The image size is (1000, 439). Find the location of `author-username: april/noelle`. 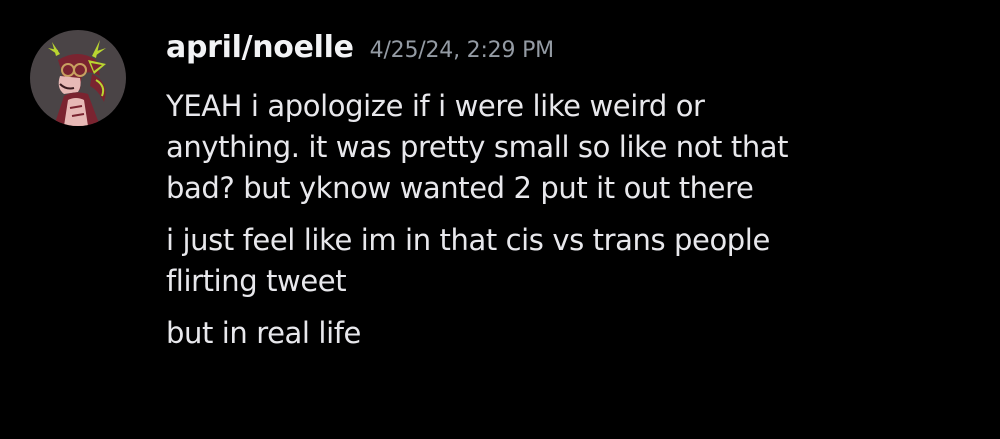

author-username: april/noelle is located at coordinates (260, 47).